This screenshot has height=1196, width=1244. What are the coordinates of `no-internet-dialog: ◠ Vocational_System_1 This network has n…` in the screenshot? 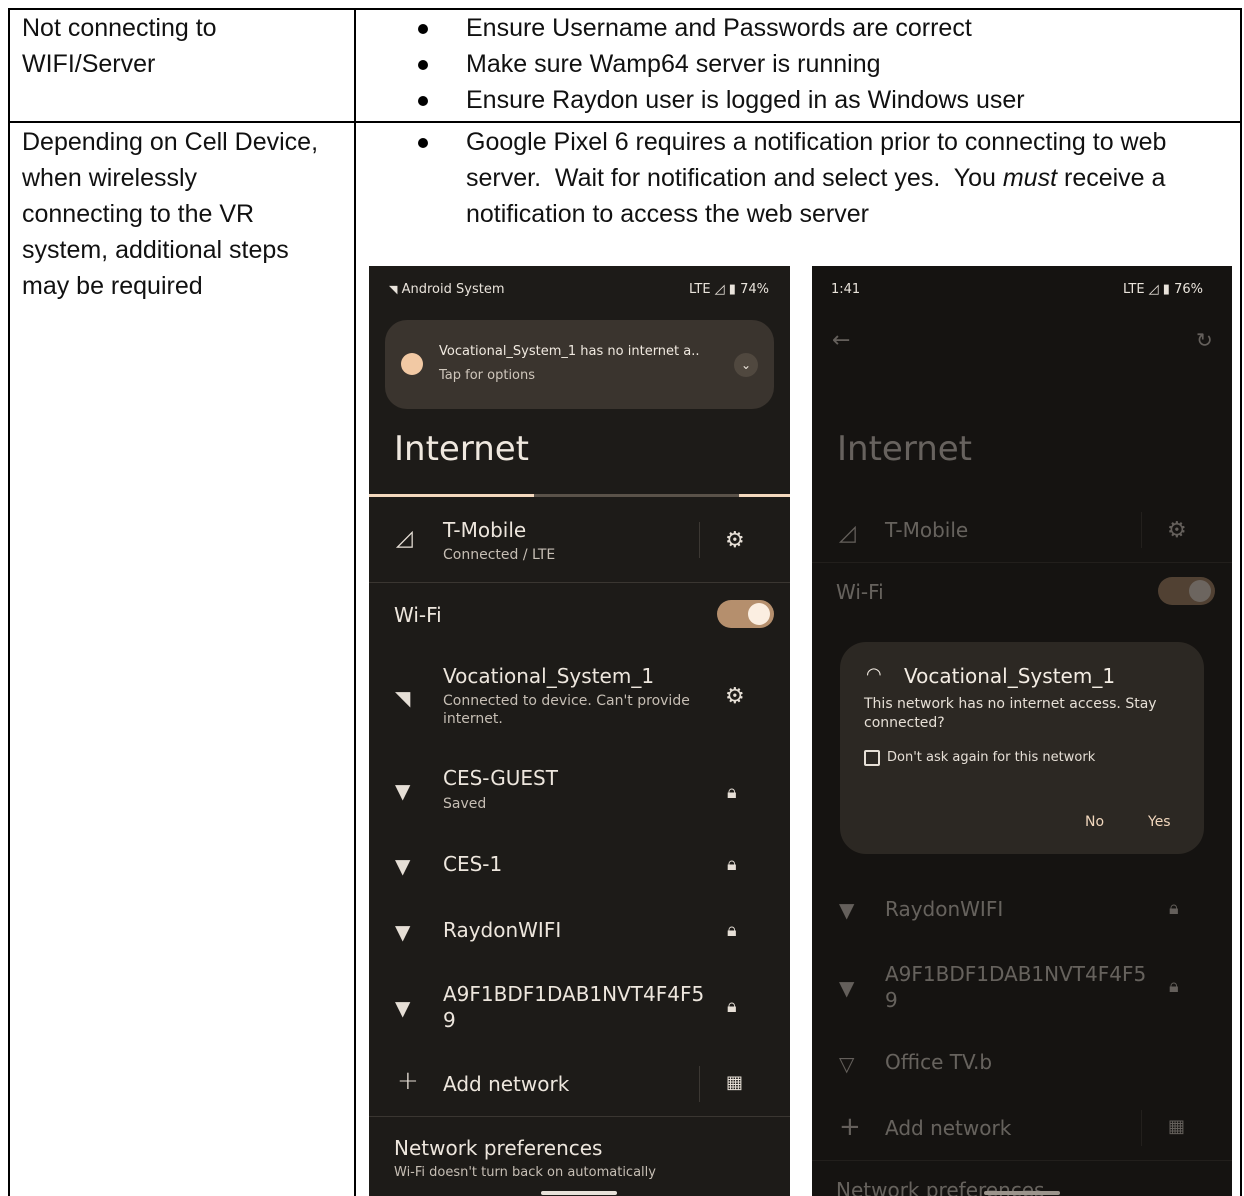 It's located at (1022, 748).